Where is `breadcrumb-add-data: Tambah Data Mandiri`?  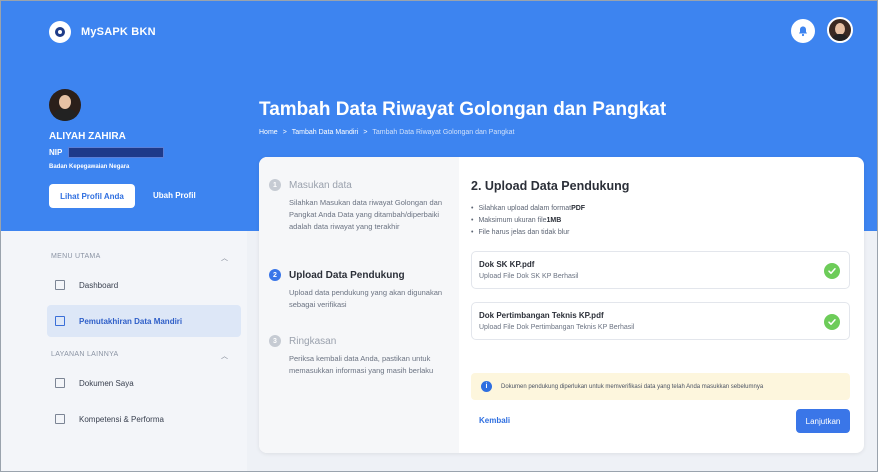
breadcrumb-add-data: Tambah Data Mandiri is located at coordinates (325, 132).